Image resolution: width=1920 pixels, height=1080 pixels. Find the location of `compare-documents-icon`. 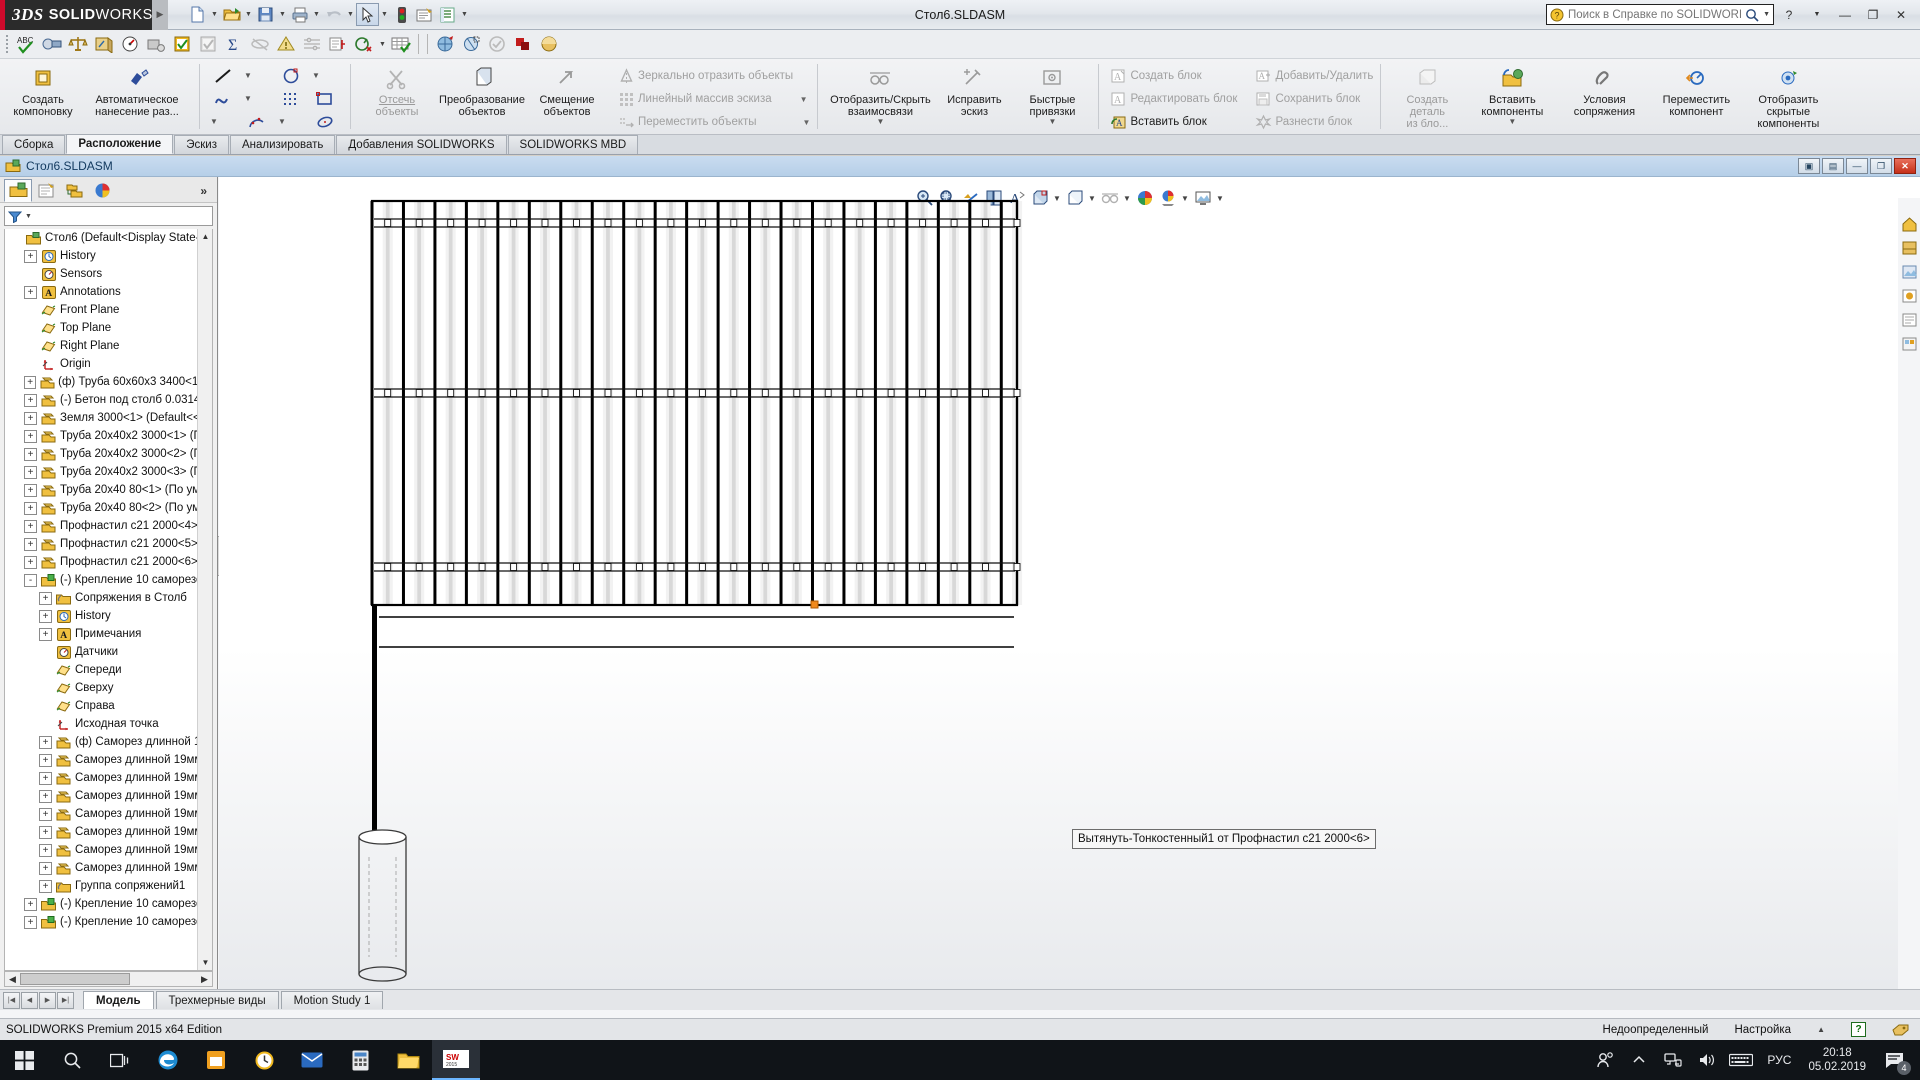

compare-documents-icon is located at coordinates (208, 44).